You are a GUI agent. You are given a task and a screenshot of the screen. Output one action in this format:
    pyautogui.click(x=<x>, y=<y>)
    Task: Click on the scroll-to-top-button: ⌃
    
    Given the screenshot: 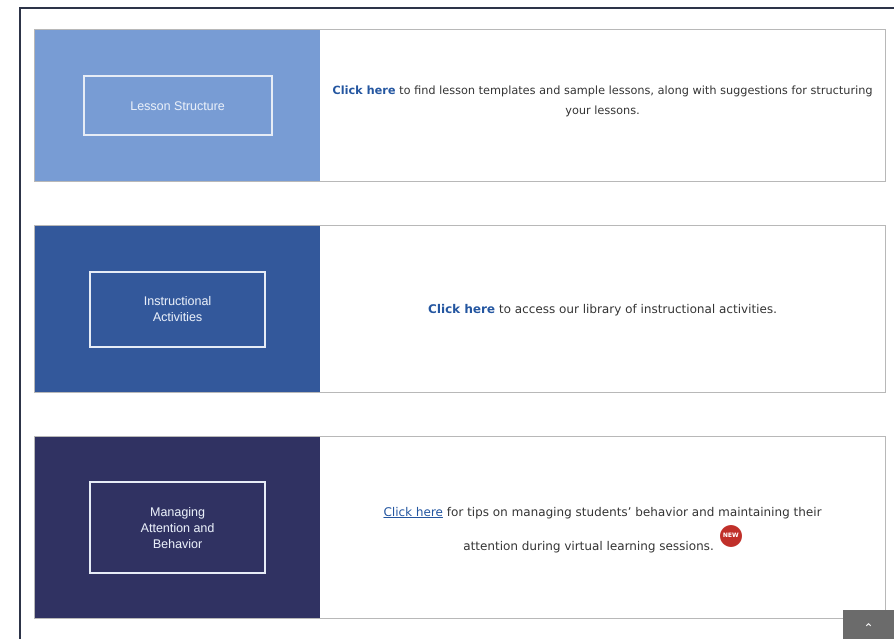 What is the action you would take?
    pyautogui.click(x=868, y=624)
    